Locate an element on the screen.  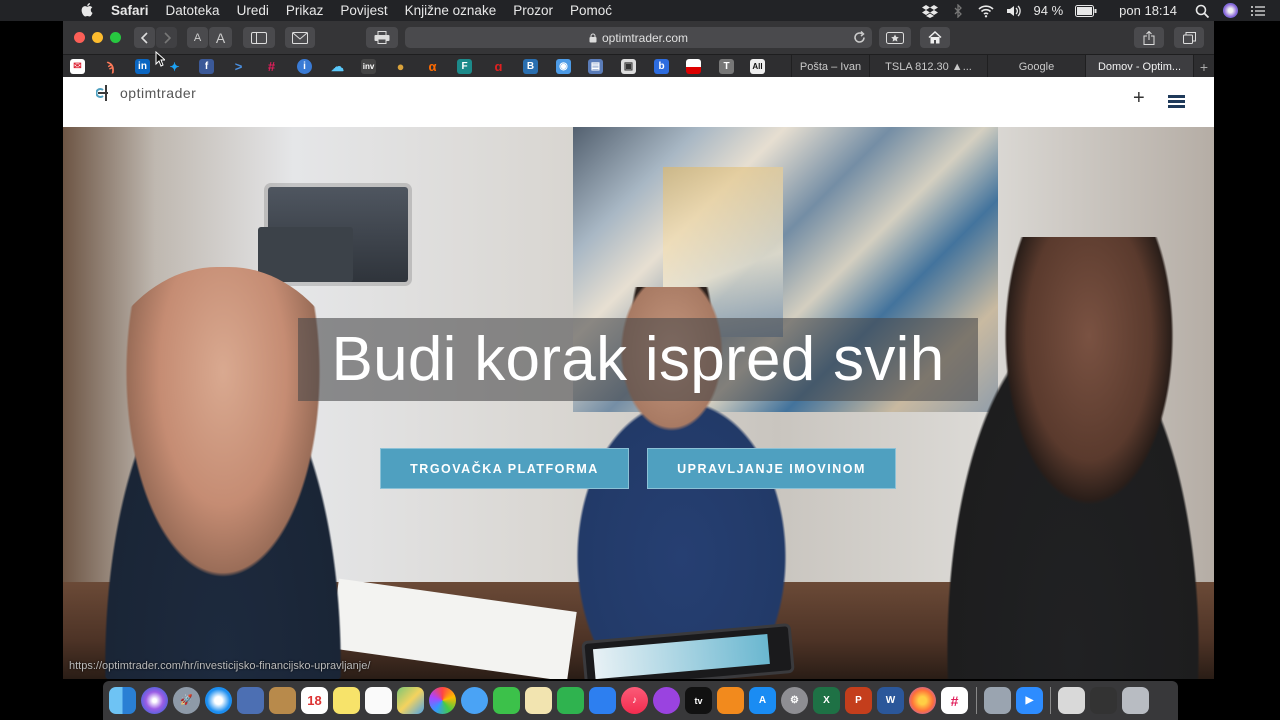
apple-tv-icon: tv is located at coordinates (698, 700).